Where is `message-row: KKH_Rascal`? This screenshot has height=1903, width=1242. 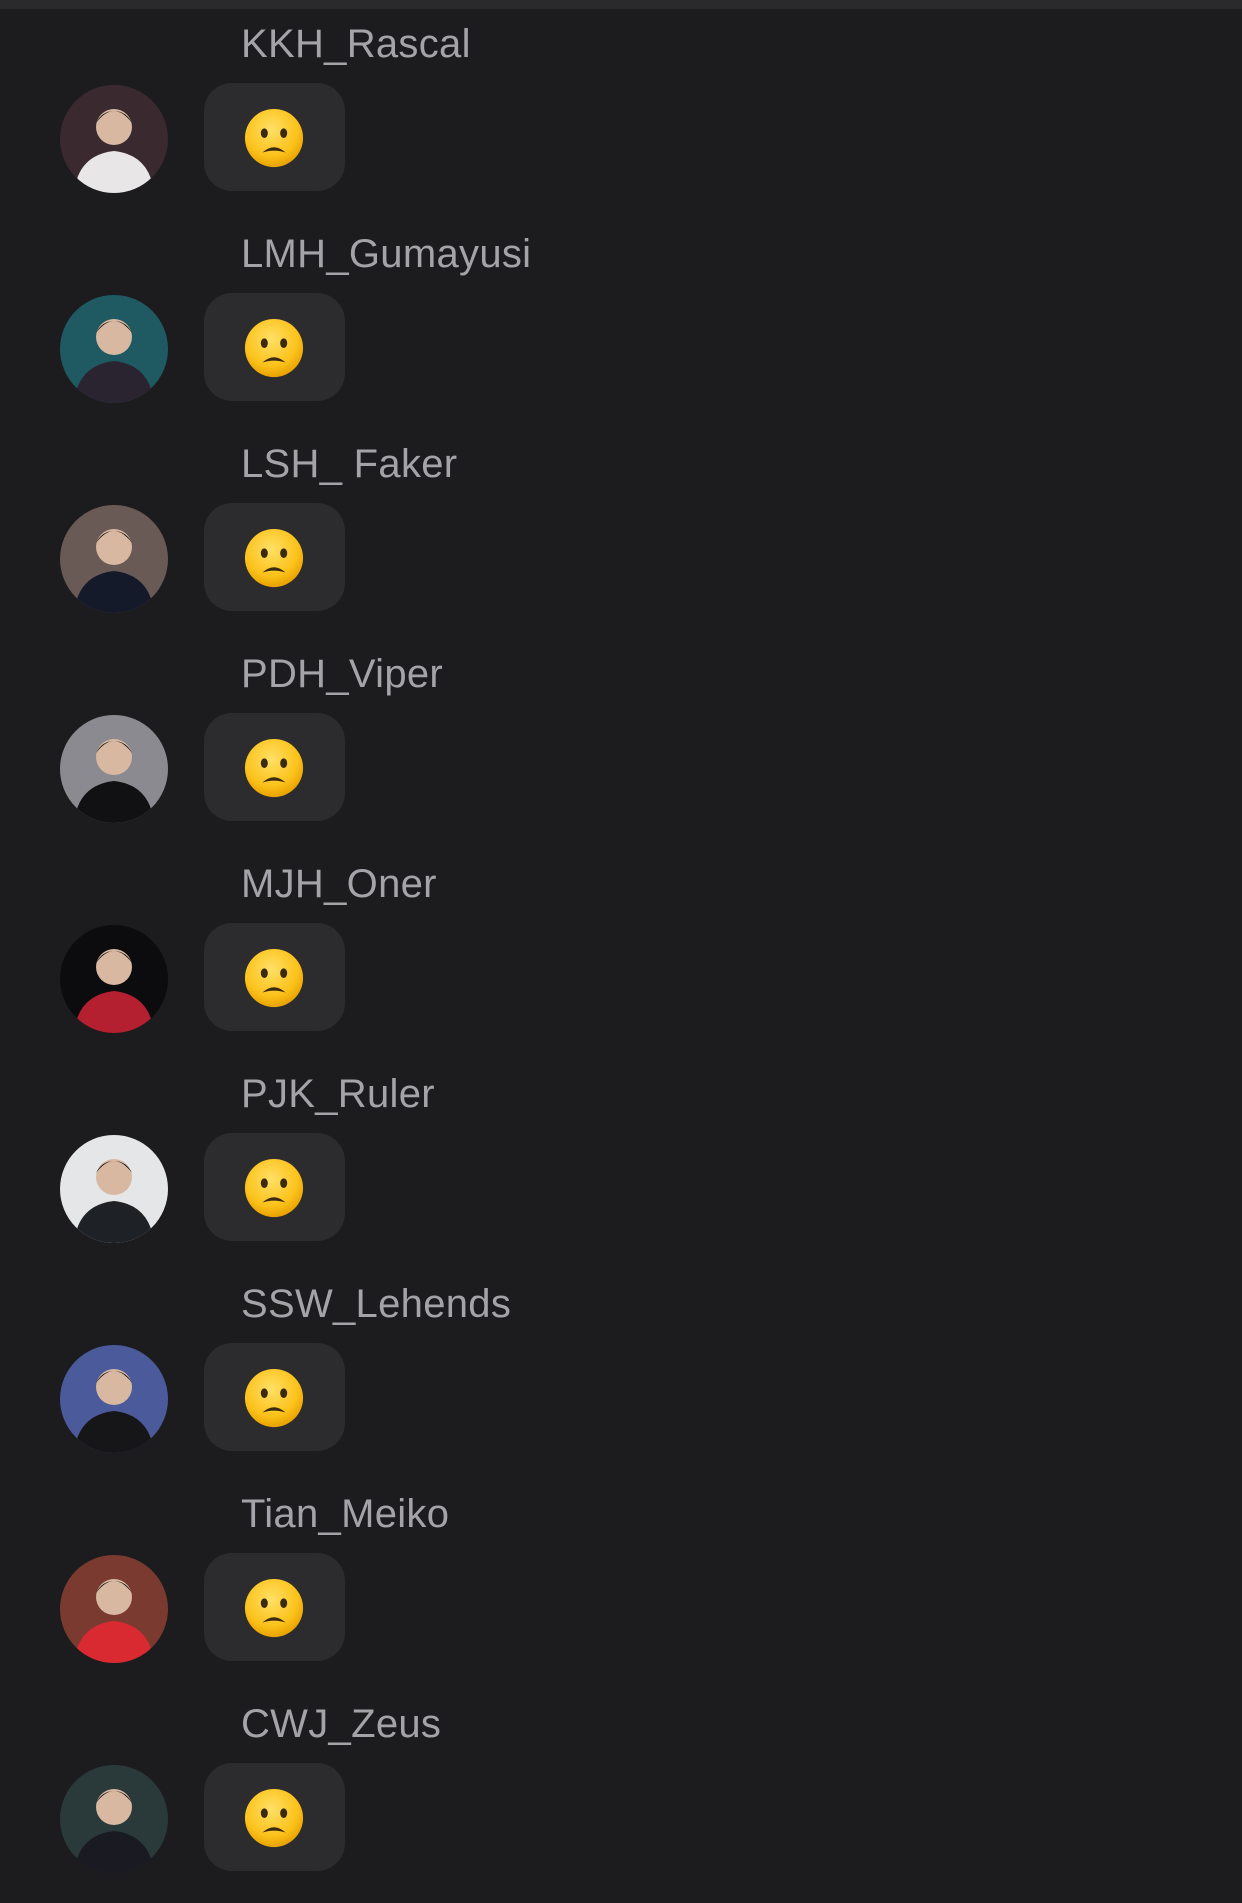
message-row: KKH_Rascal is located at coordinates (621, 105).